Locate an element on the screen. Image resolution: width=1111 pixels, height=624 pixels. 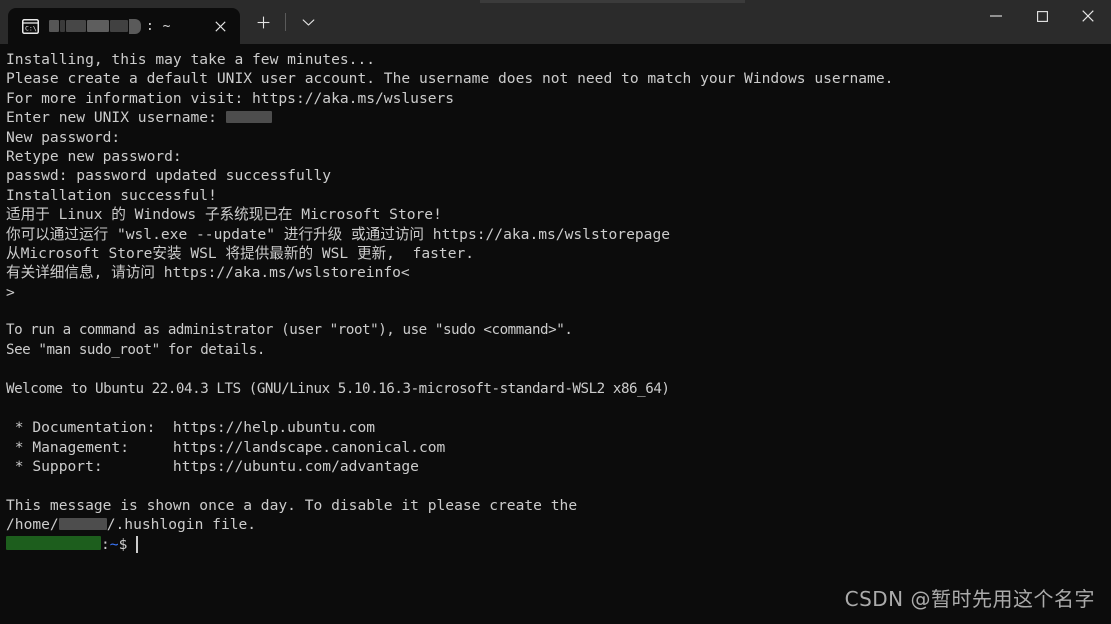
watermark: CSDN @暂时先用这个名字 is located at coordinates (969, 599).